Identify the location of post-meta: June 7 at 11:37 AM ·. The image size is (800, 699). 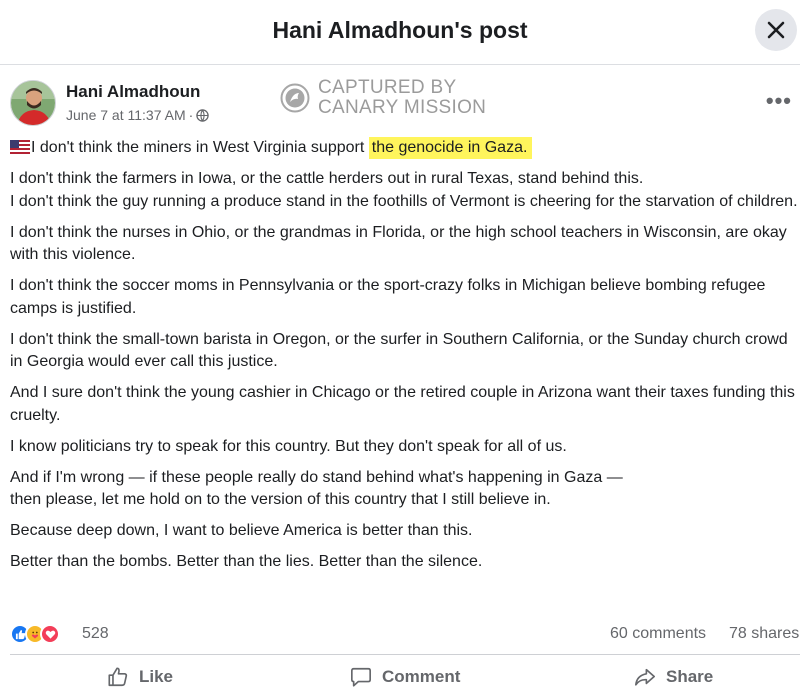
(138, 115).